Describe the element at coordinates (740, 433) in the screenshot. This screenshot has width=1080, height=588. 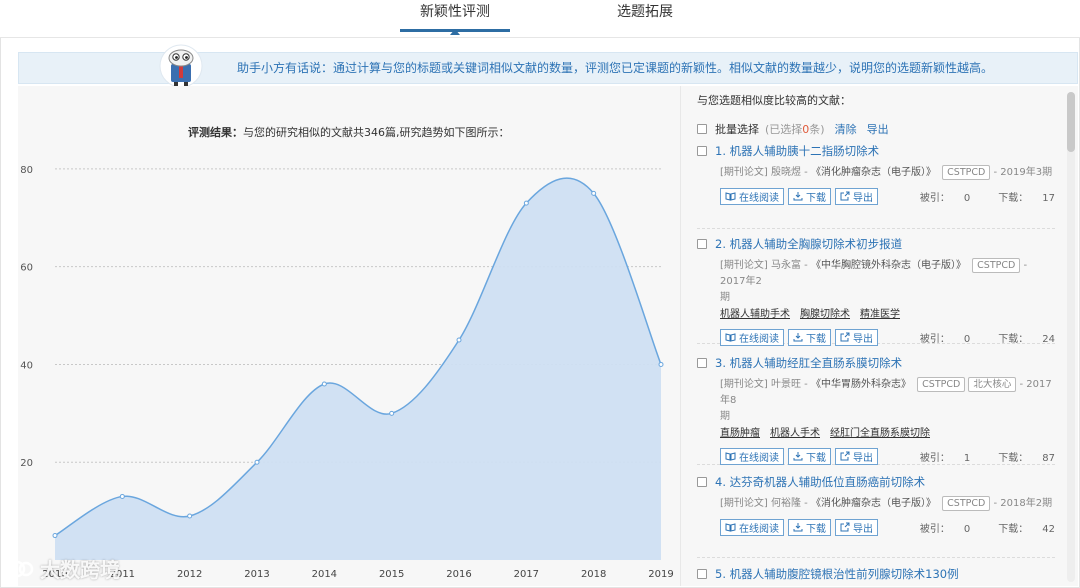
I see `keyword-link: 直肠肿瘤` at that location.